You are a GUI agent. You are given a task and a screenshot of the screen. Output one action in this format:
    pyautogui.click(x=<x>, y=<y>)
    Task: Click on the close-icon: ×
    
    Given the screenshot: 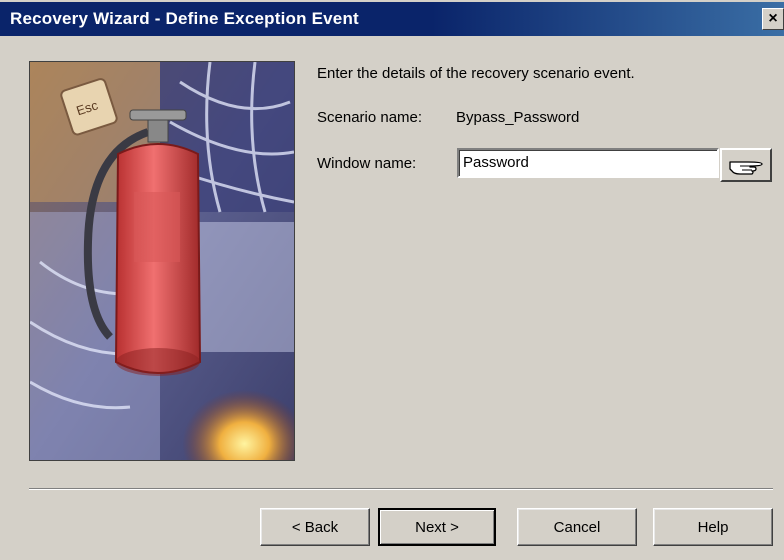 What is the action you would take?
    pyautogui.click(x=773, y=18)
    